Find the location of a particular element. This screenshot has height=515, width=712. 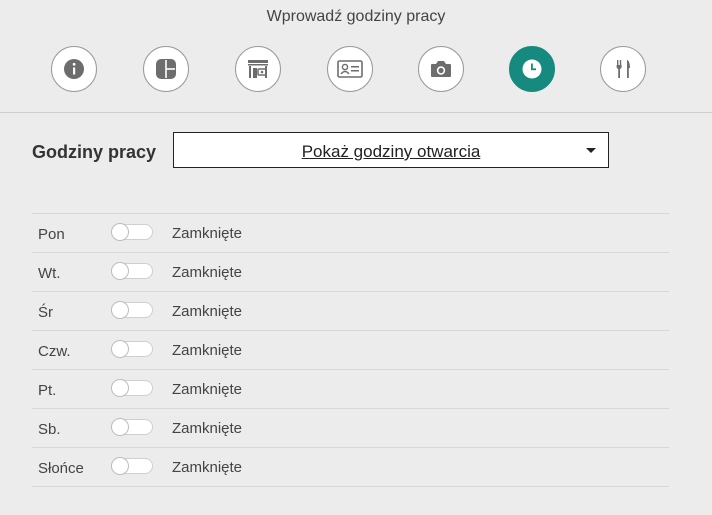

cutlery-icon is located at coordinates (623, 69).